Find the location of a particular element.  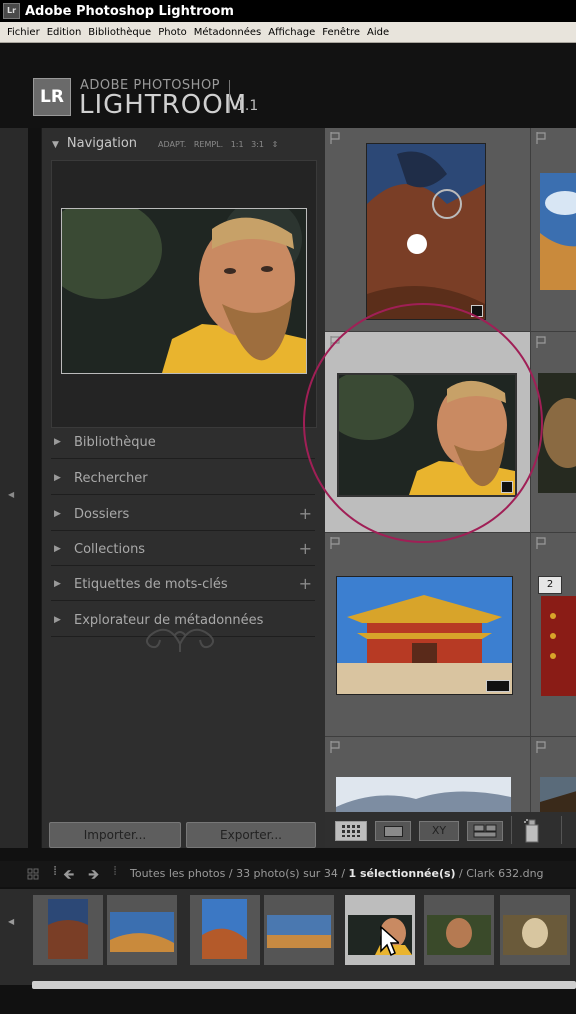

add-keyword-button: + is located at coordinates (305, 583).